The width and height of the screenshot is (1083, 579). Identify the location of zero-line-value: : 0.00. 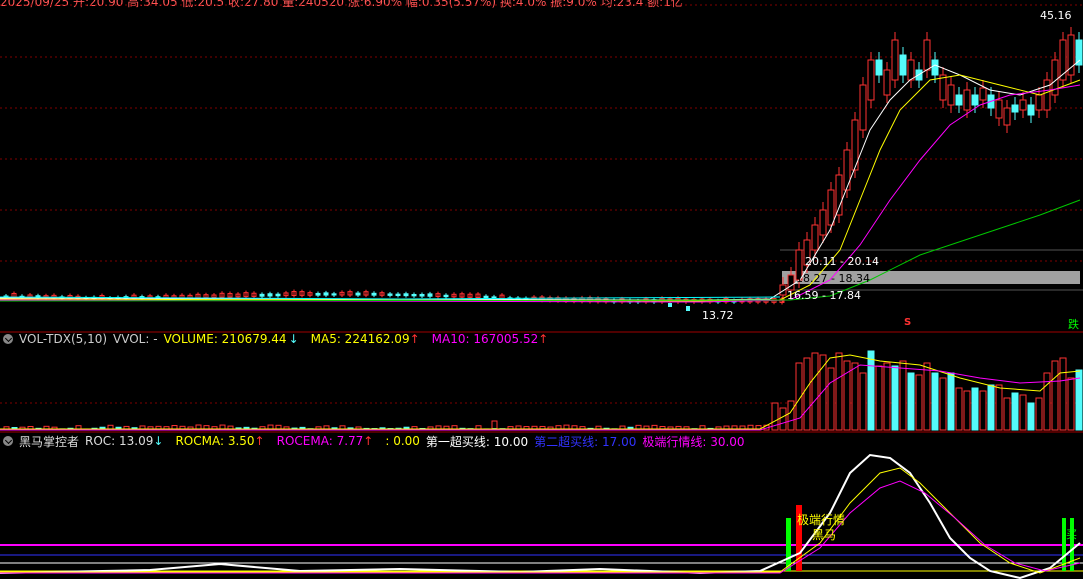
(402, 441).